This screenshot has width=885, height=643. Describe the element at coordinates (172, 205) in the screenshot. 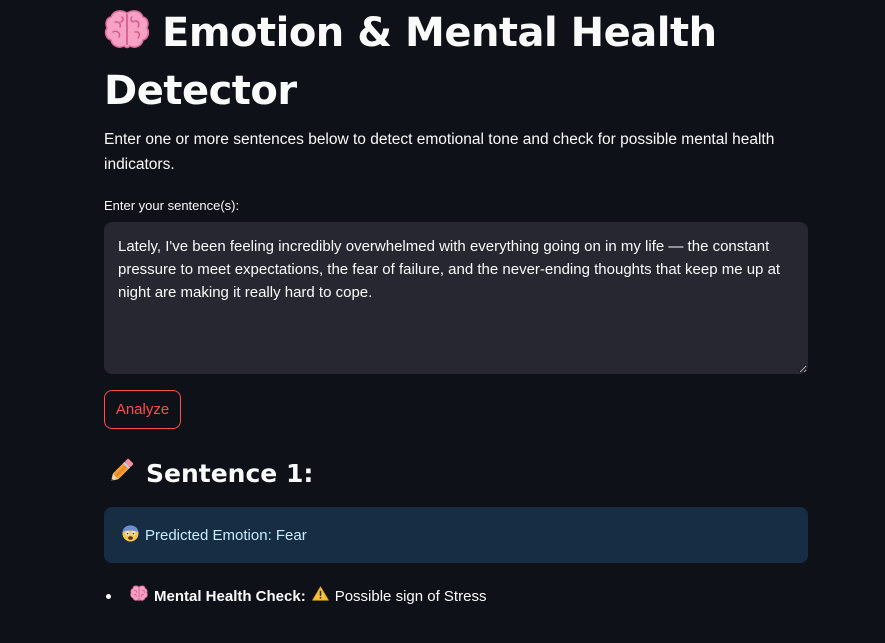

I see `sentence-input-label: Enter your sentence(s):` at that location.